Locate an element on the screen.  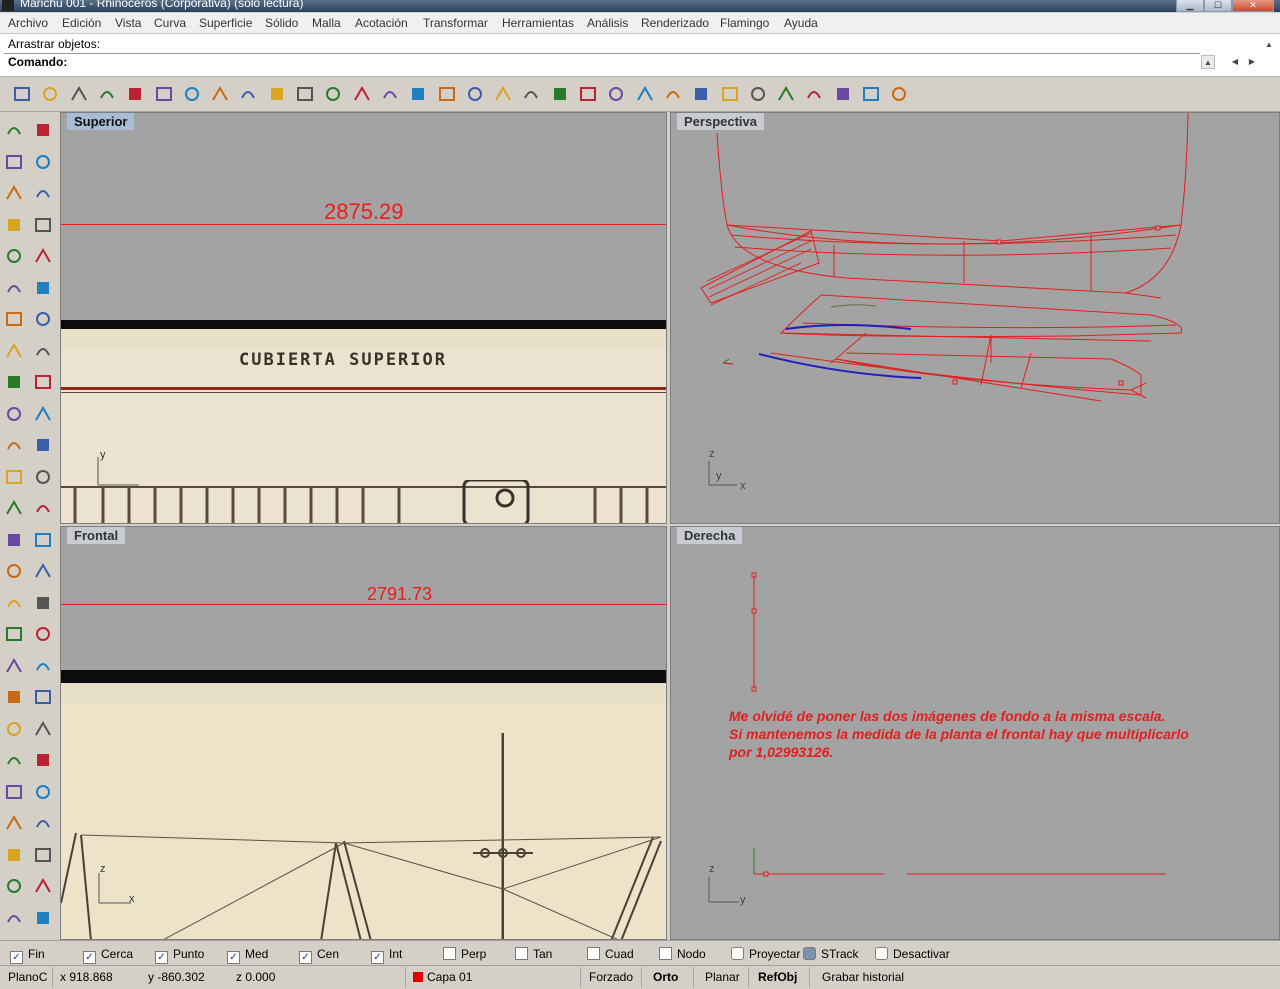
arc-icon is located at coordinates (15, 226).